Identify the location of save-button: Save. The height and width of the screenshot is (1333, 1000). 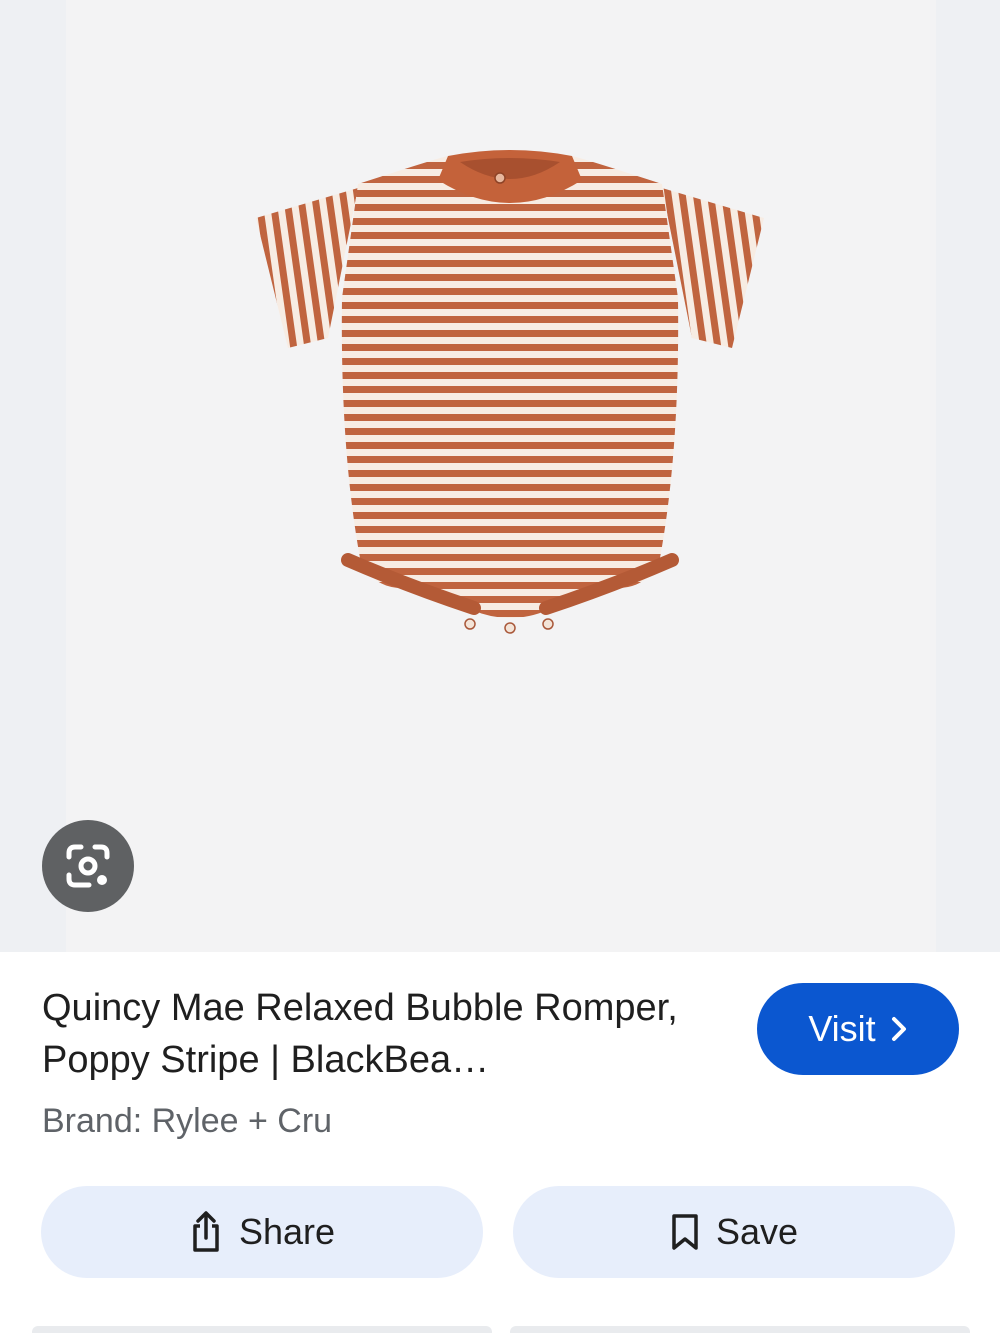
(734, 1232).